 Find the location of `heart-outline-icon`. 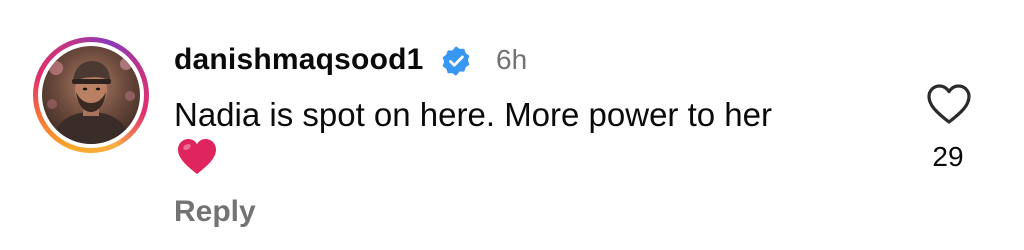

heart-outline-icon is located at coordinates (949, 104).